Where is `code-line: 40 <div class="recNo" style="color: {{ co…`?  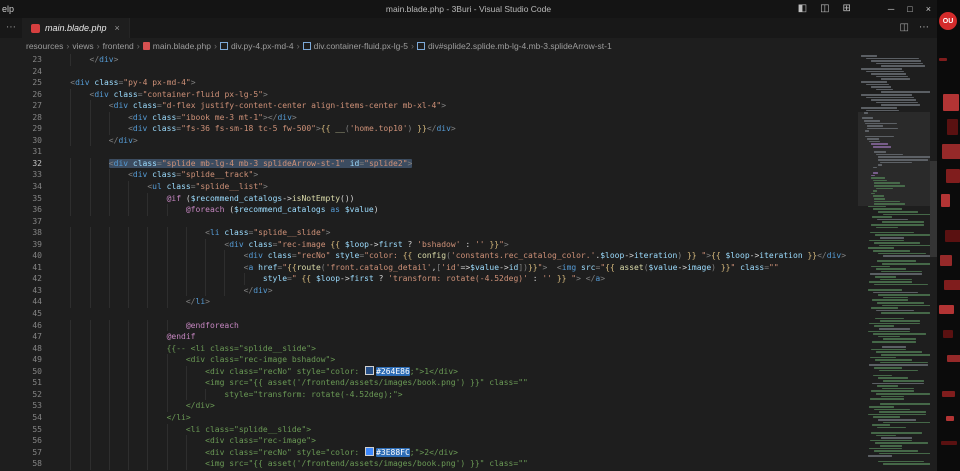 code-line: 40 <div class="recNo" style="color: {{ co… is located at coordinates (429, 256).